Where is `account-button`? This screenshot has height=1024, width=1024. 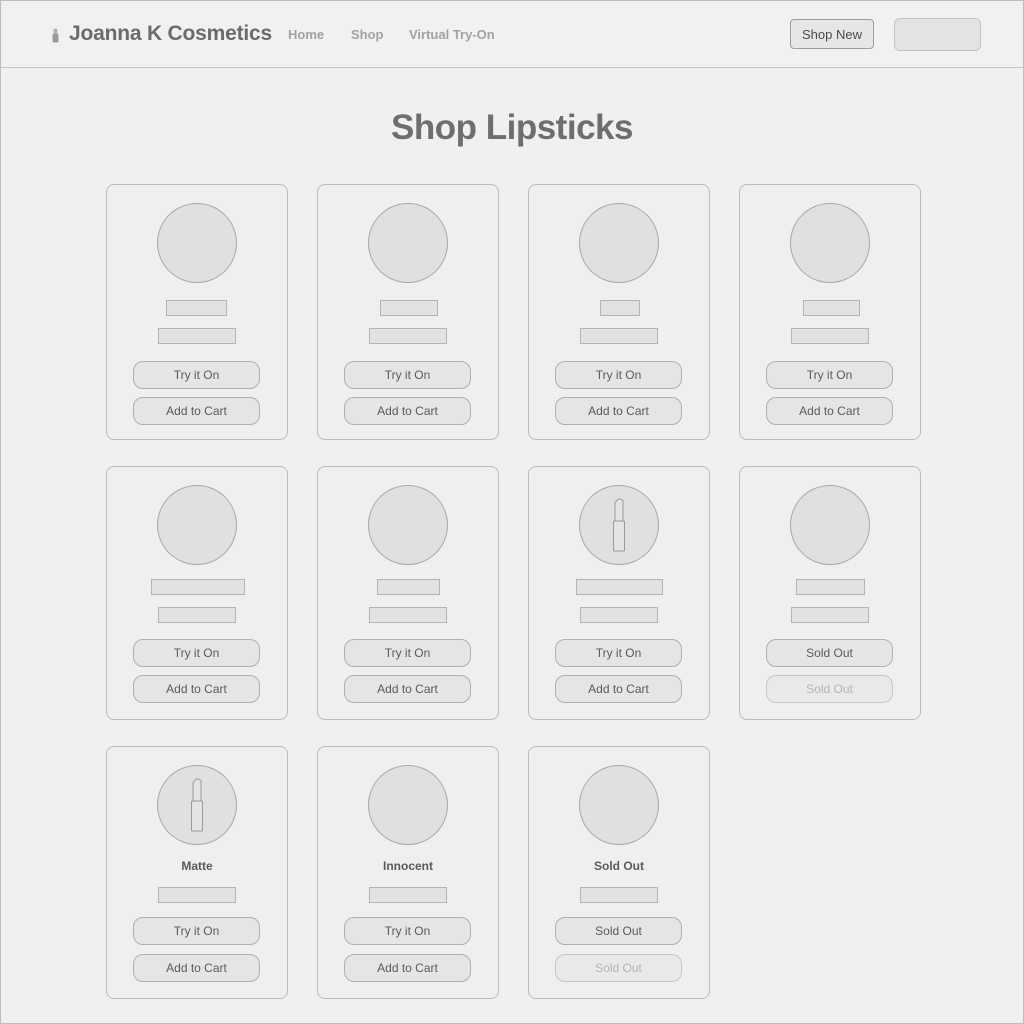
account-button is located at coordinates (937, 34).